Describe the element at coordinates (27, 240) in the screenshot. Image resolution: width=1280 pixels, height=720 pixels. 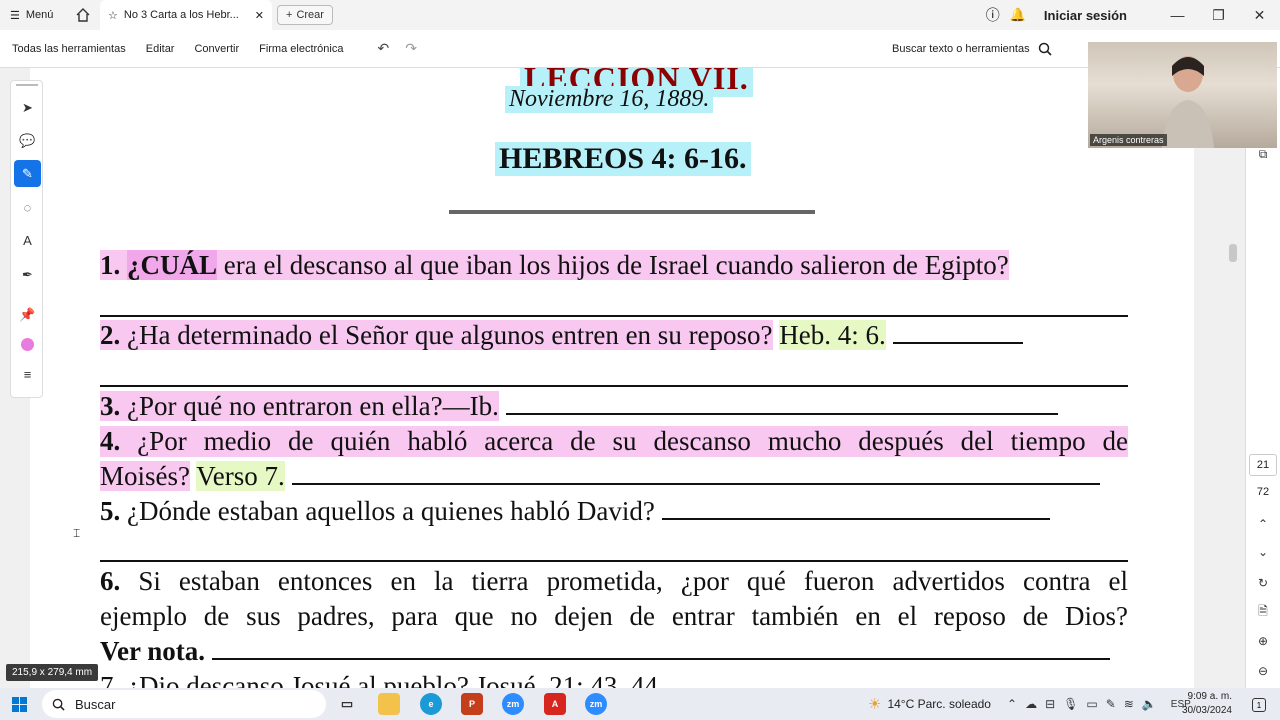
I see `text-box-icon: A` at that location.